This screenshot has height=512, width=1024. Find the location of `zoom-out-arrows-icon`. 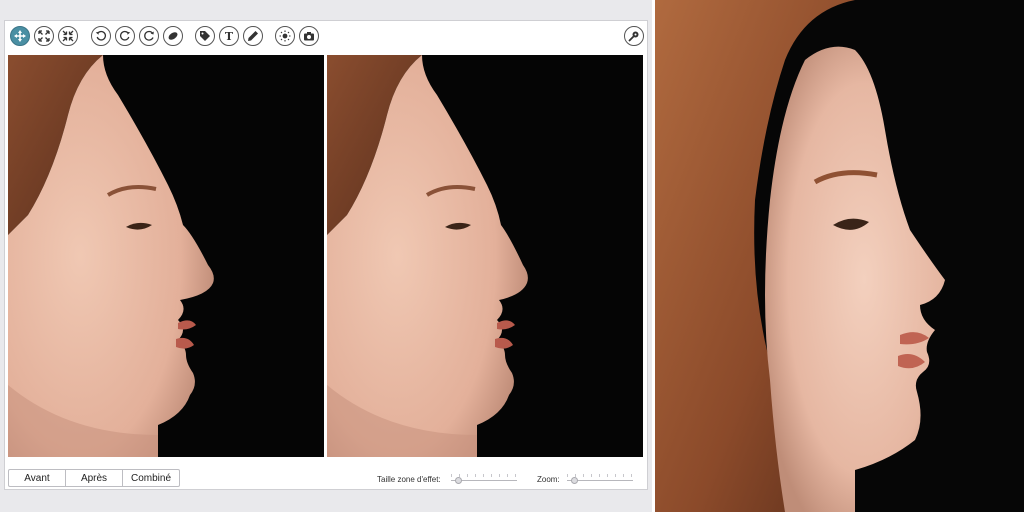

zoom-out-arrows-icon is located at coordinates (68, 36).